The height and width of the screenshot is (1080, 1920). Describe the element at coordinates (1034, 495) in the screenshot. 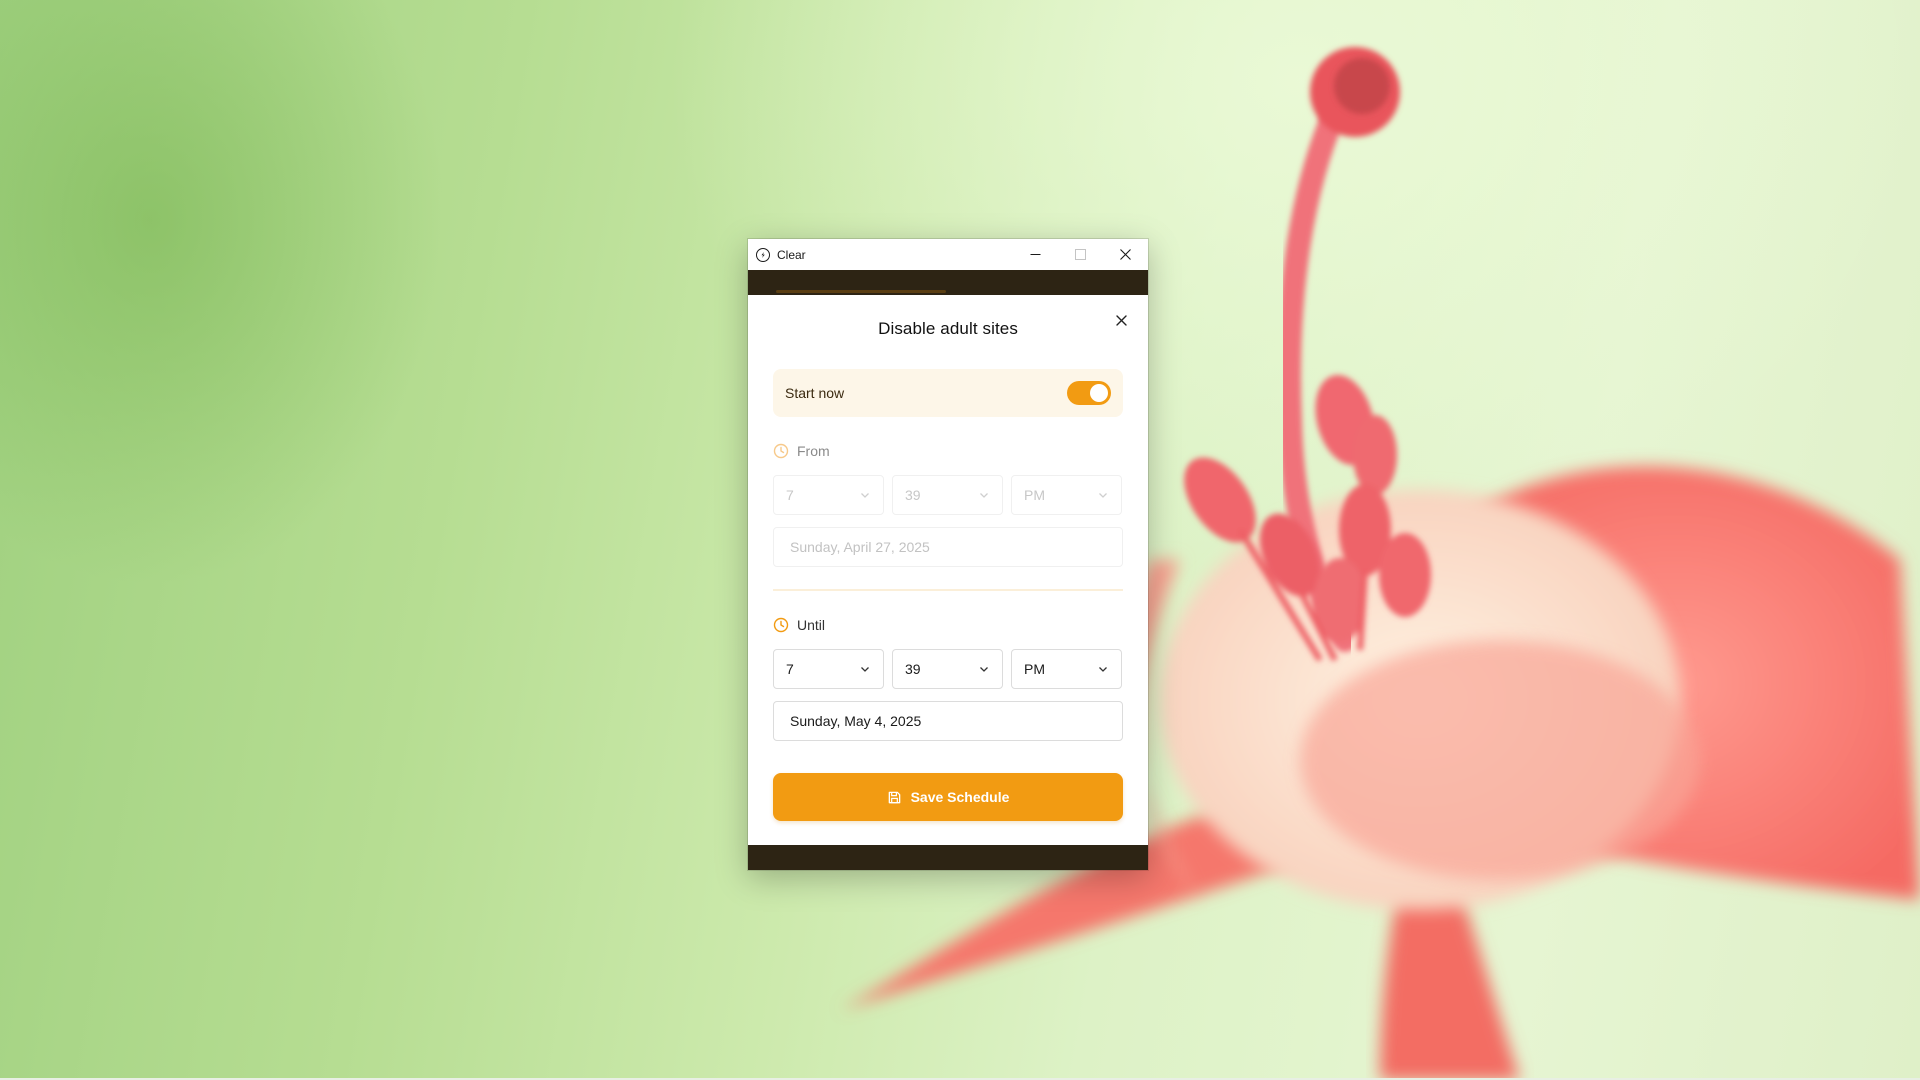

I see `from-period-value: PM` at that location.